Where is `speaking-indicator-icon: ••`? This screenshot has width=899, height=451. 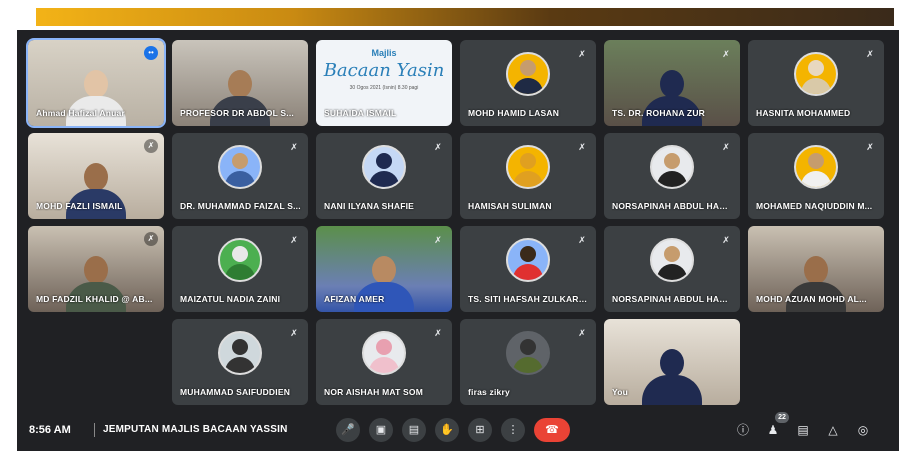
speaking-indicator-icon: •• is located at coordinates (151, 53).